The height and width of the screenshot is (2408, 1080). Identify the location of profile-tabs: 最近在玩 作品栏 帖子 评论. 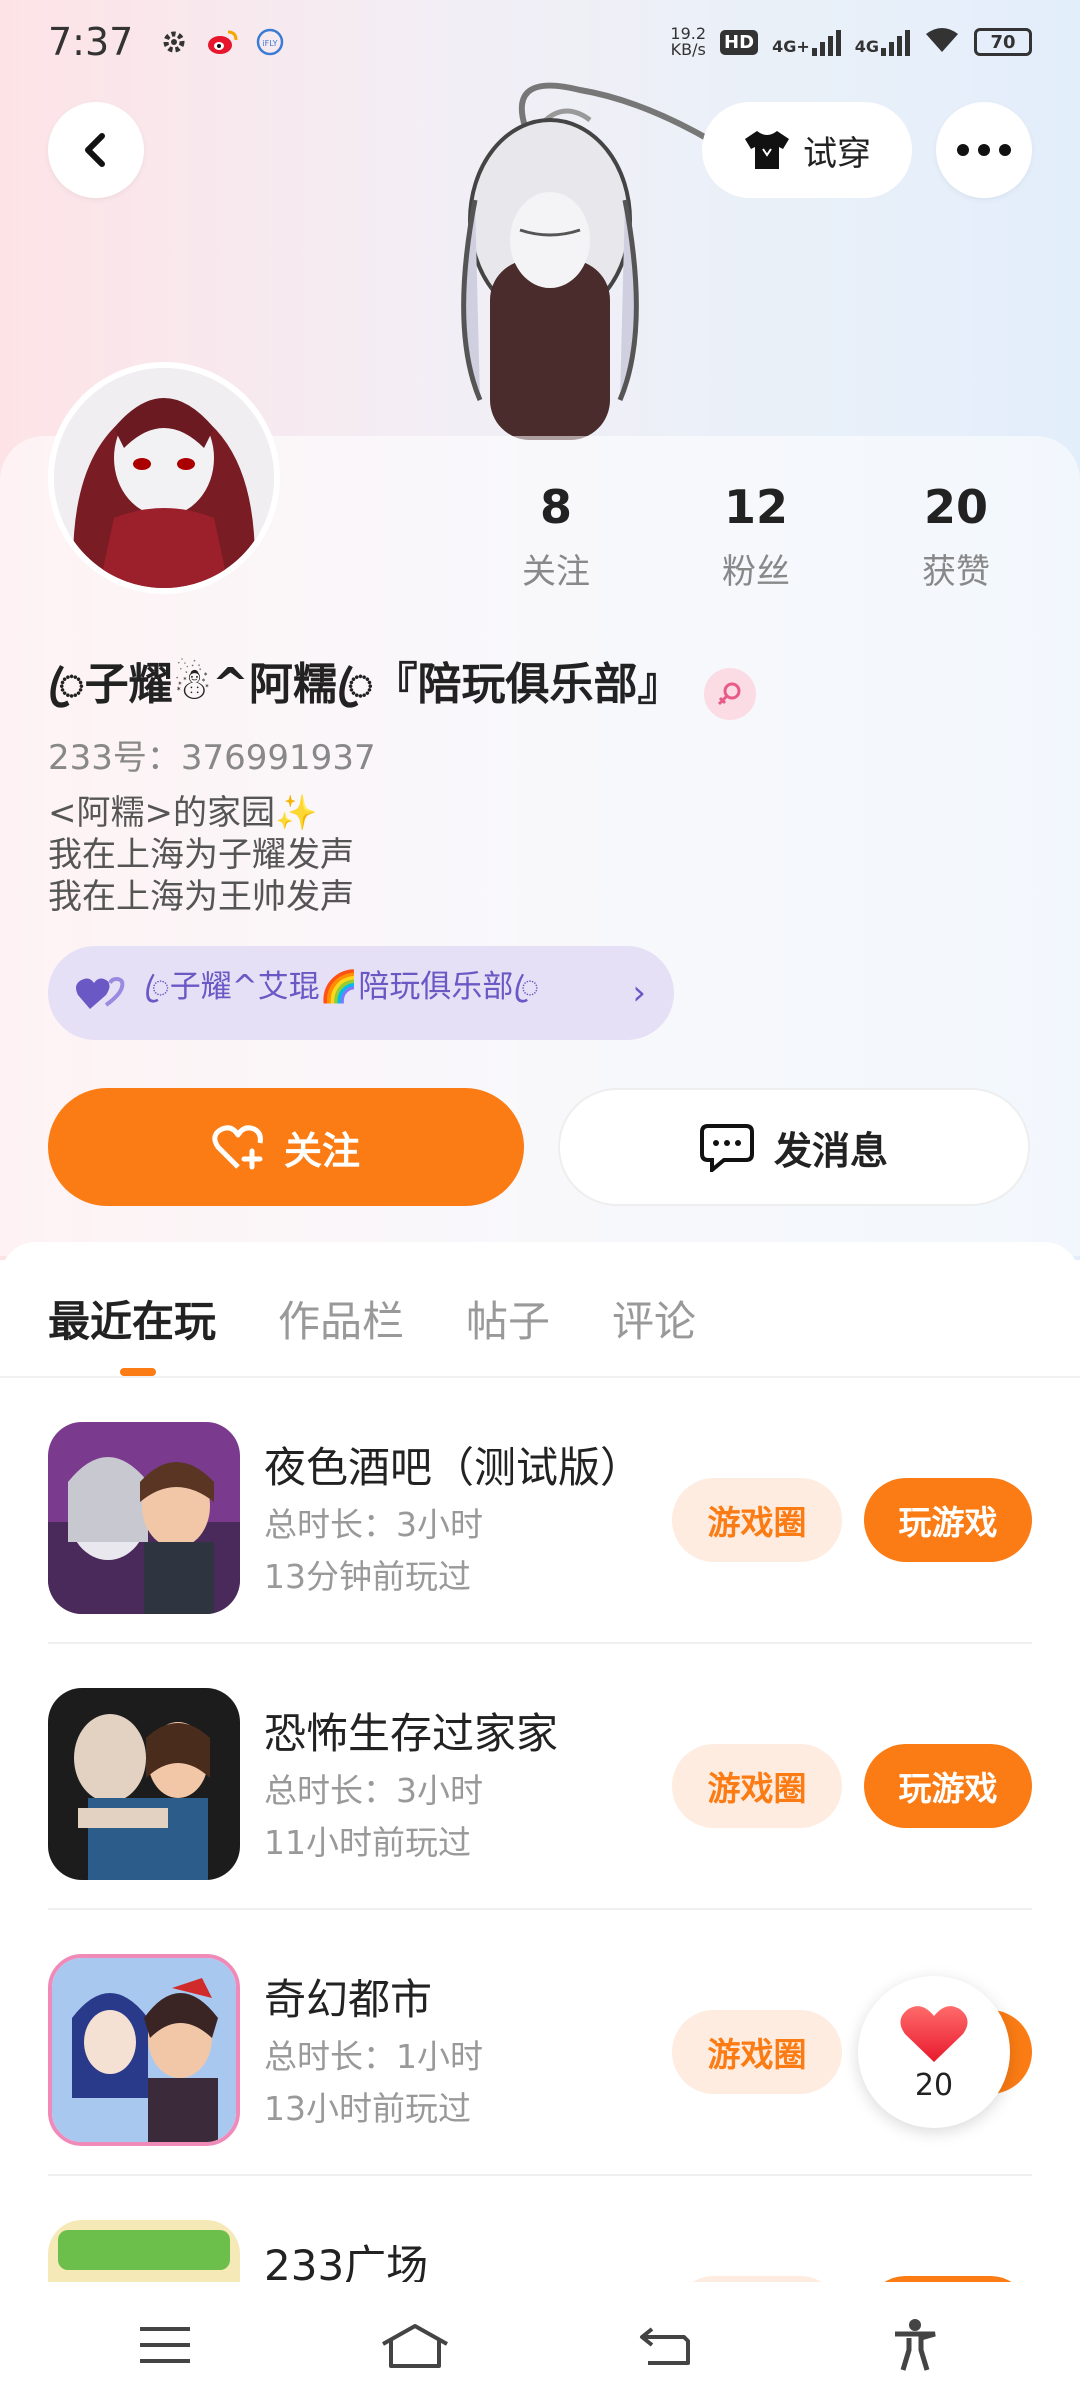
(372, 1332).